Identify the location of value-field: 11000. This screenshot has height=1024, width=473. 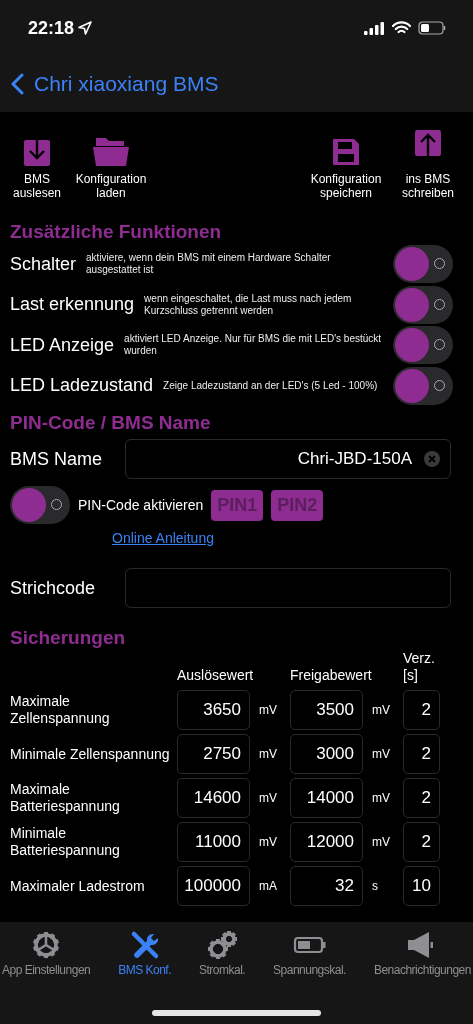
(213, 842).